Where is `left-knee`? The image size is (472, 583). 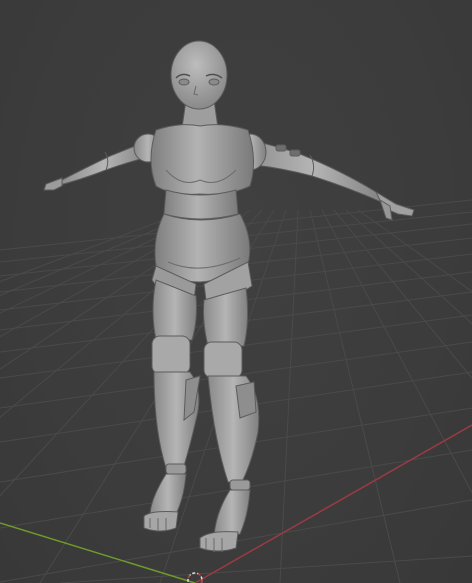 left-knee is located at coordinates (171, 355).